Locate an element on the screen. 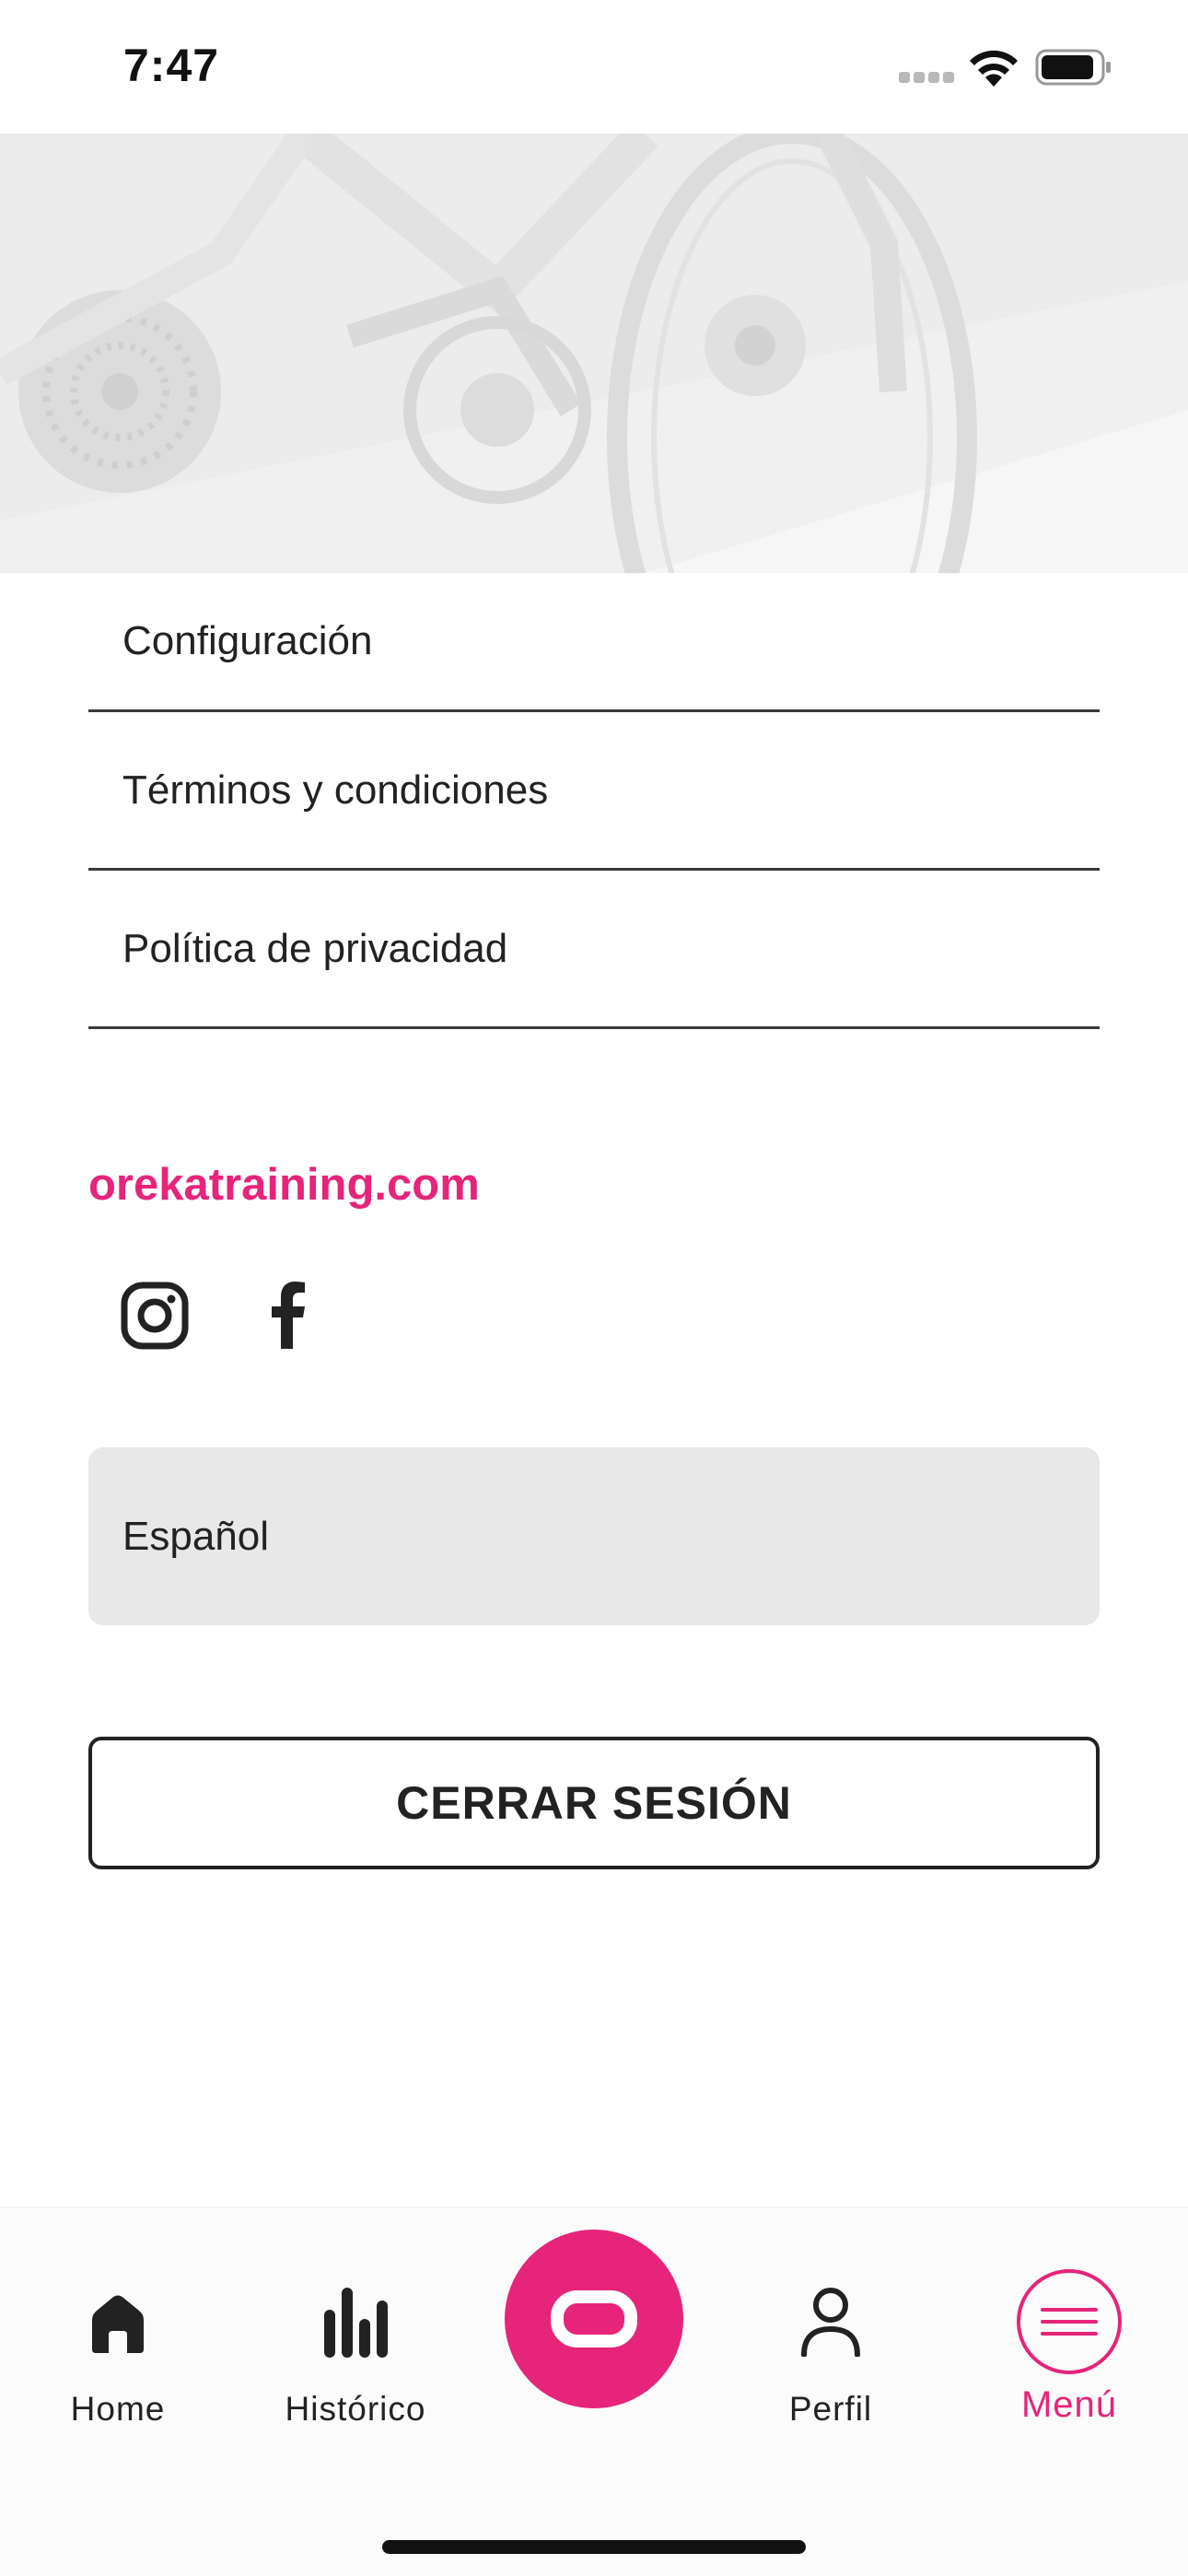 The width and height of the screenshot is (1188, 2576). logout-button: CERRAR SESIÓN is located at coordinates (594, 1803).